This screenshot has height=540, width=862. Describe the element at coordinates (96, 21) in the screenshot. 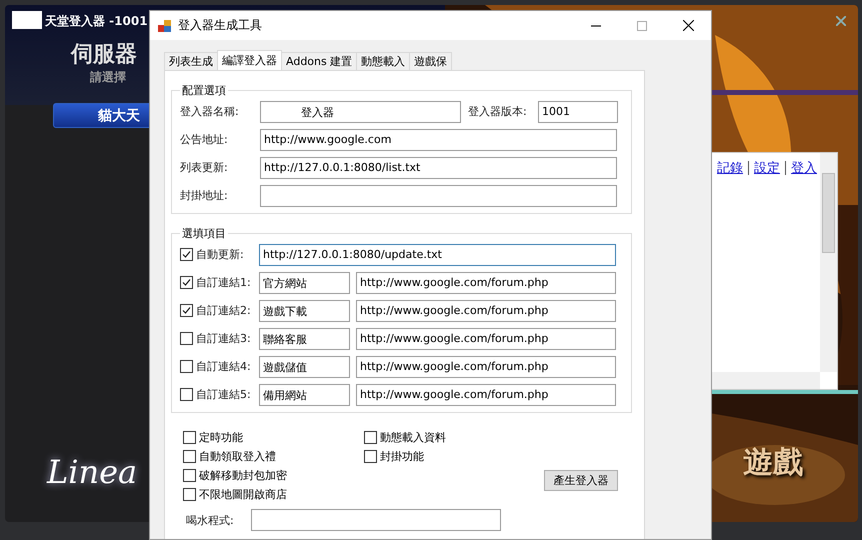

I see `window-title: 天堂登入器 -1001` at that location.